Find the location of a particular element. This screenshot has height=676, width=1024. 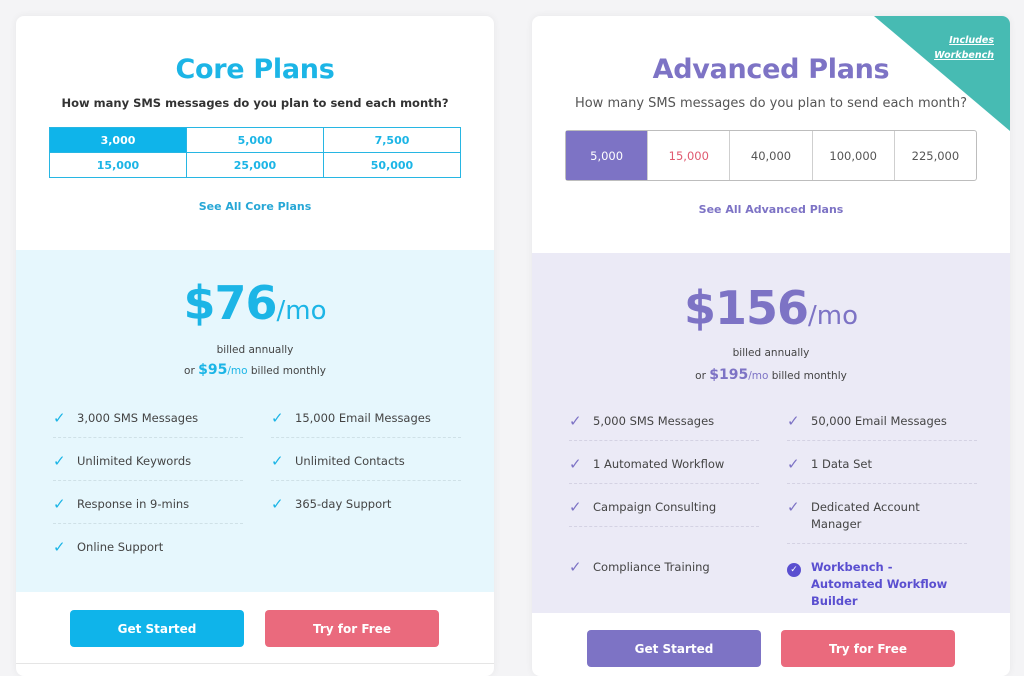

advanced-feature-item-highlight: ✓ Workbench - Automated Workflow Builder is located at coordinates (877, 589).